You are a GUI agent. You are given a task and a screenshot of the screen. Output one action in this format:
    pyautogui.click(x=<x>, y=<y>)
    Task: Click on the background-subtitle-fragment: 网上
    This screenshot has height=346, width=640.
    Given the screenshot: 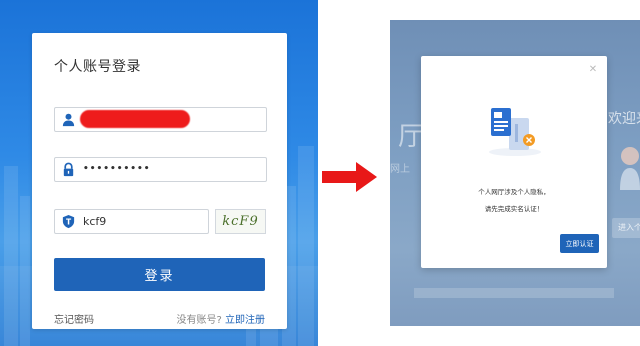 What is the action you would take?
    pyautogui.click(x=400, y=169)
    